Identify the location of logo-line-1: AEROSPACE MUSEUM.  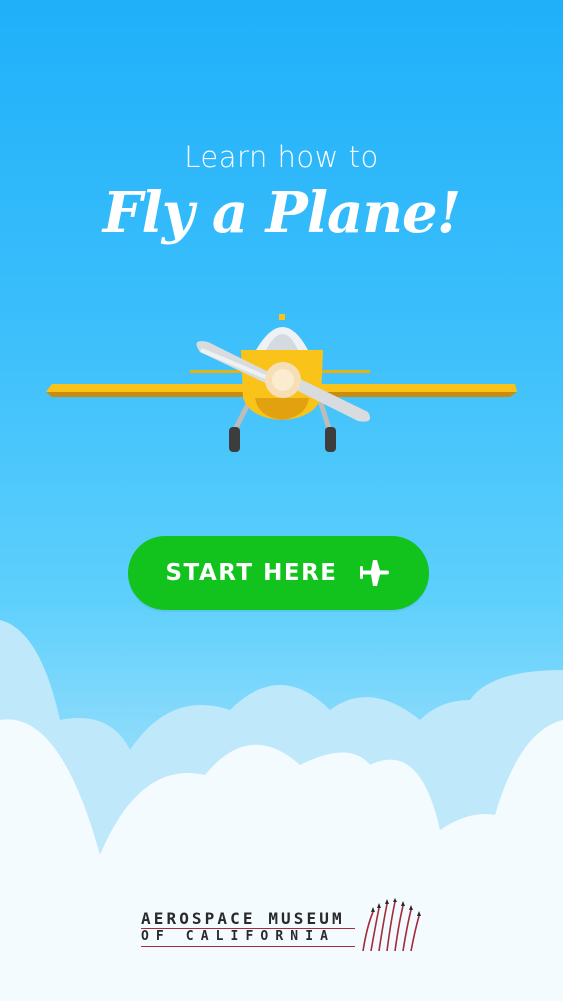
(243, 918).